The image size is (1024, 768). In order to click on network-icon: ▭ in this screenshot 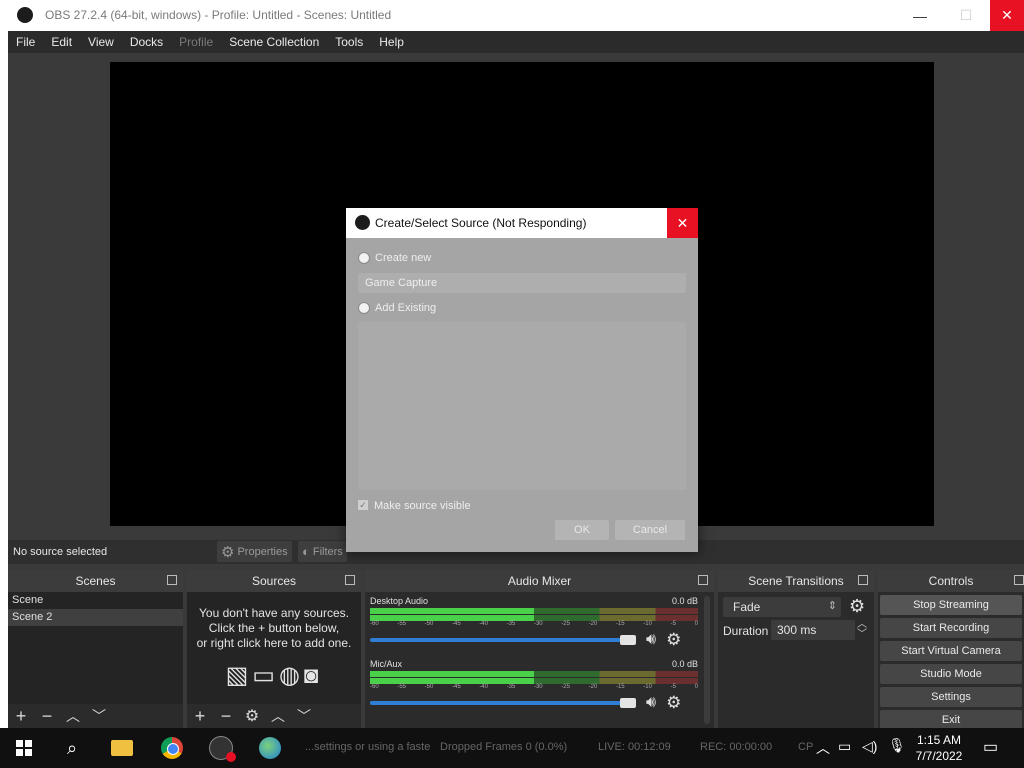, I will do `click(844, 746)`.